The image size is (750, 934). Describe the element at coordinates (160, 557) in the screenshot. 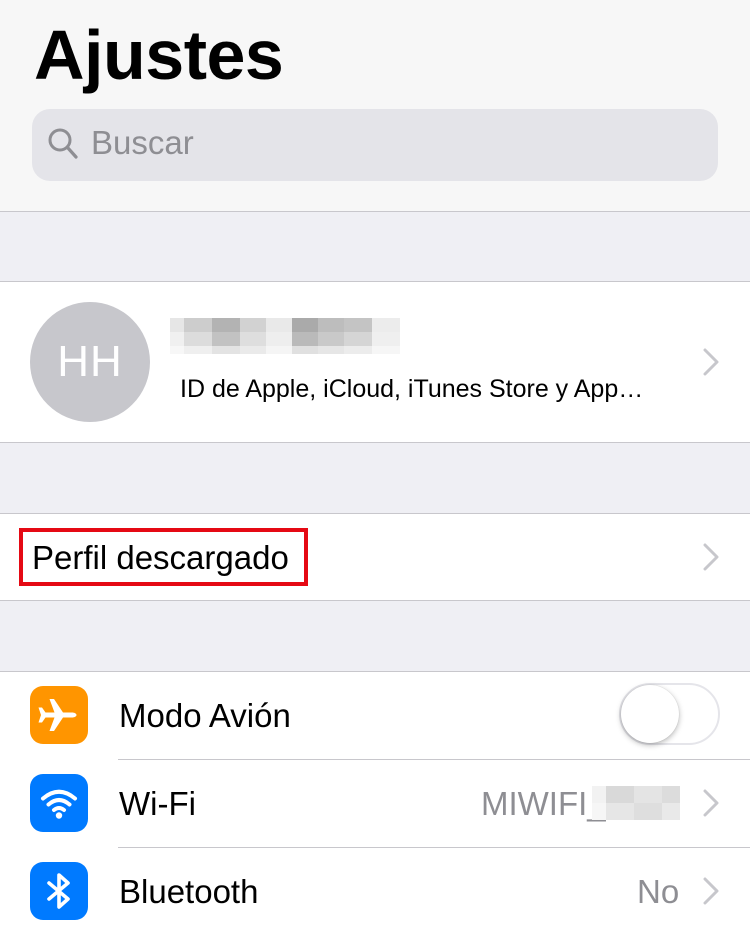

I see `downloaded-profile-label: Perfil descargado` at that location.